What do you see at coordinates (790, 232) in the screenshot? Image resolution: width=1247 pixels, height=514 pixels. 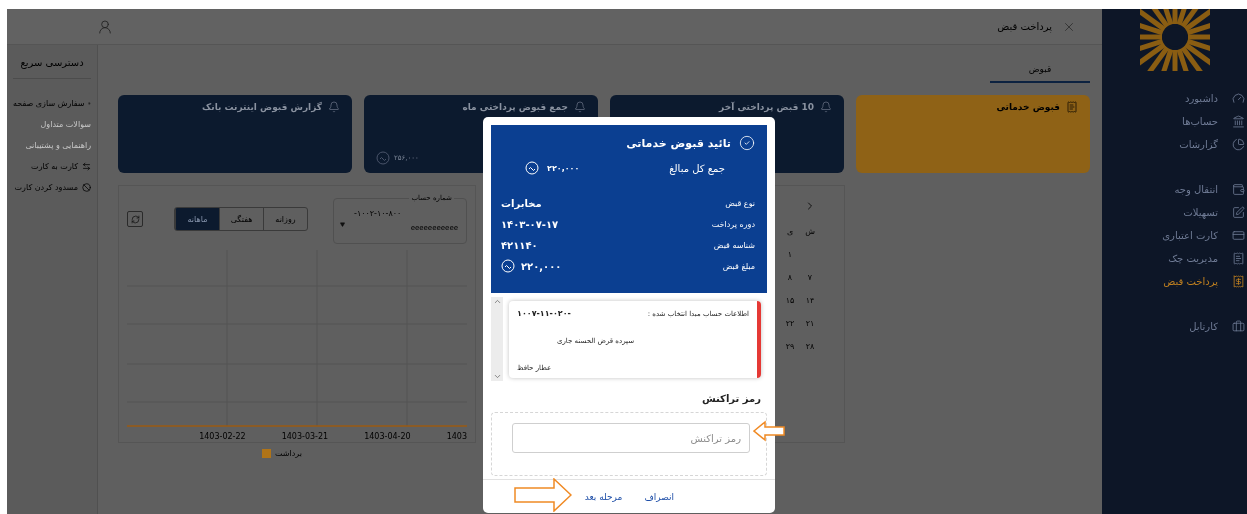 I see `weekday-label: ی` at bounding box center [790, 232].